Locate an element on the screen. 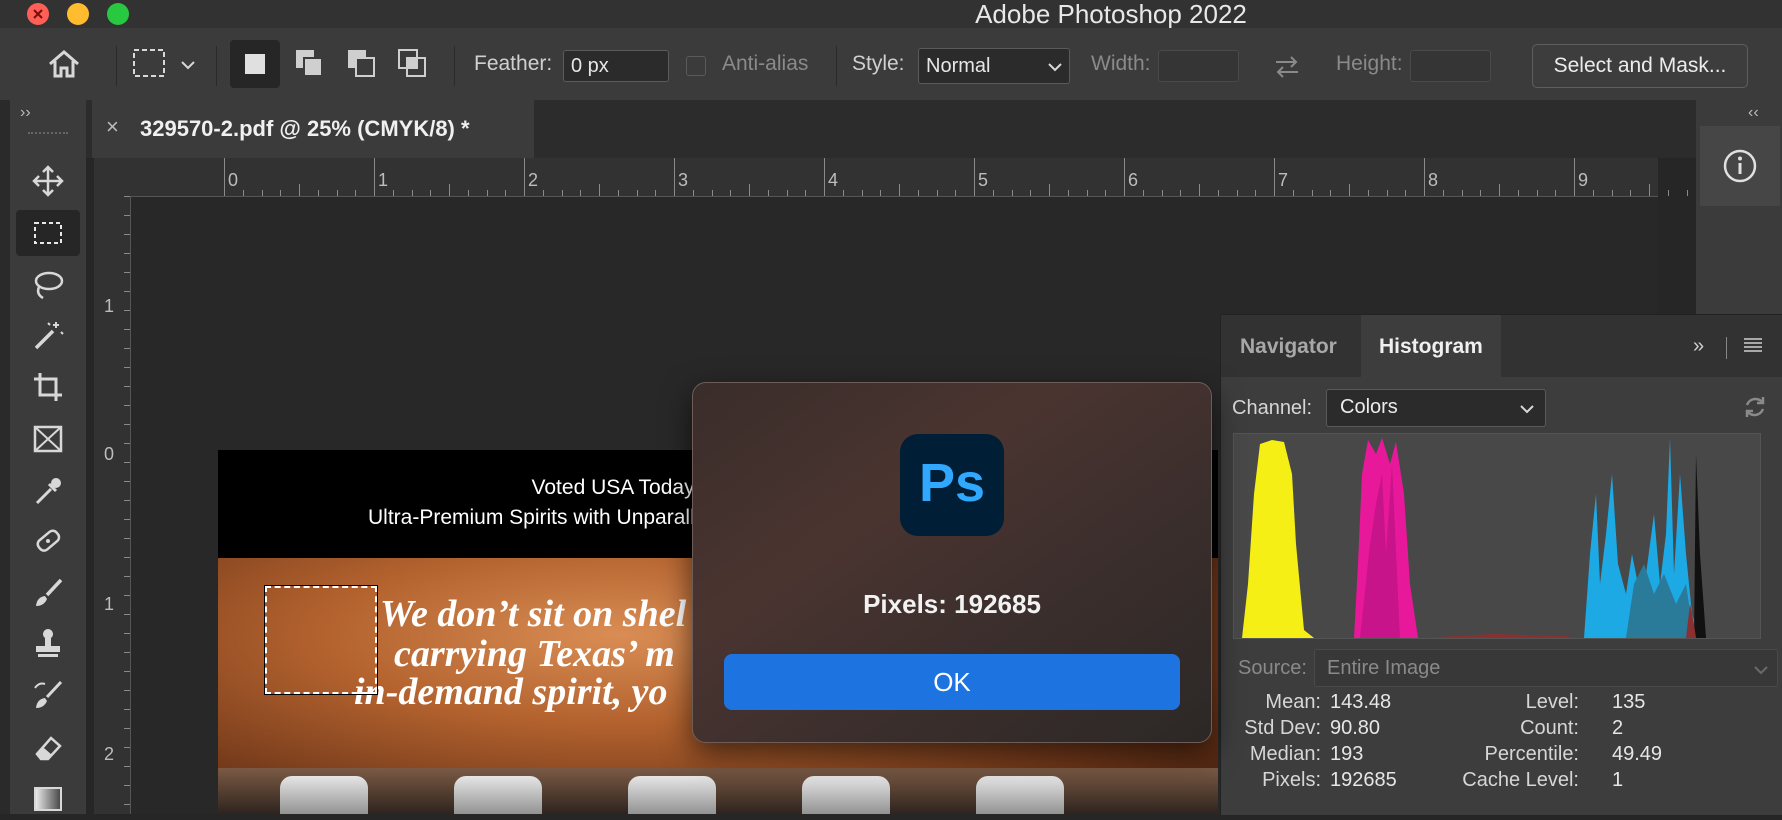  feather-input: 0 px is located at coordinates (616, 66).